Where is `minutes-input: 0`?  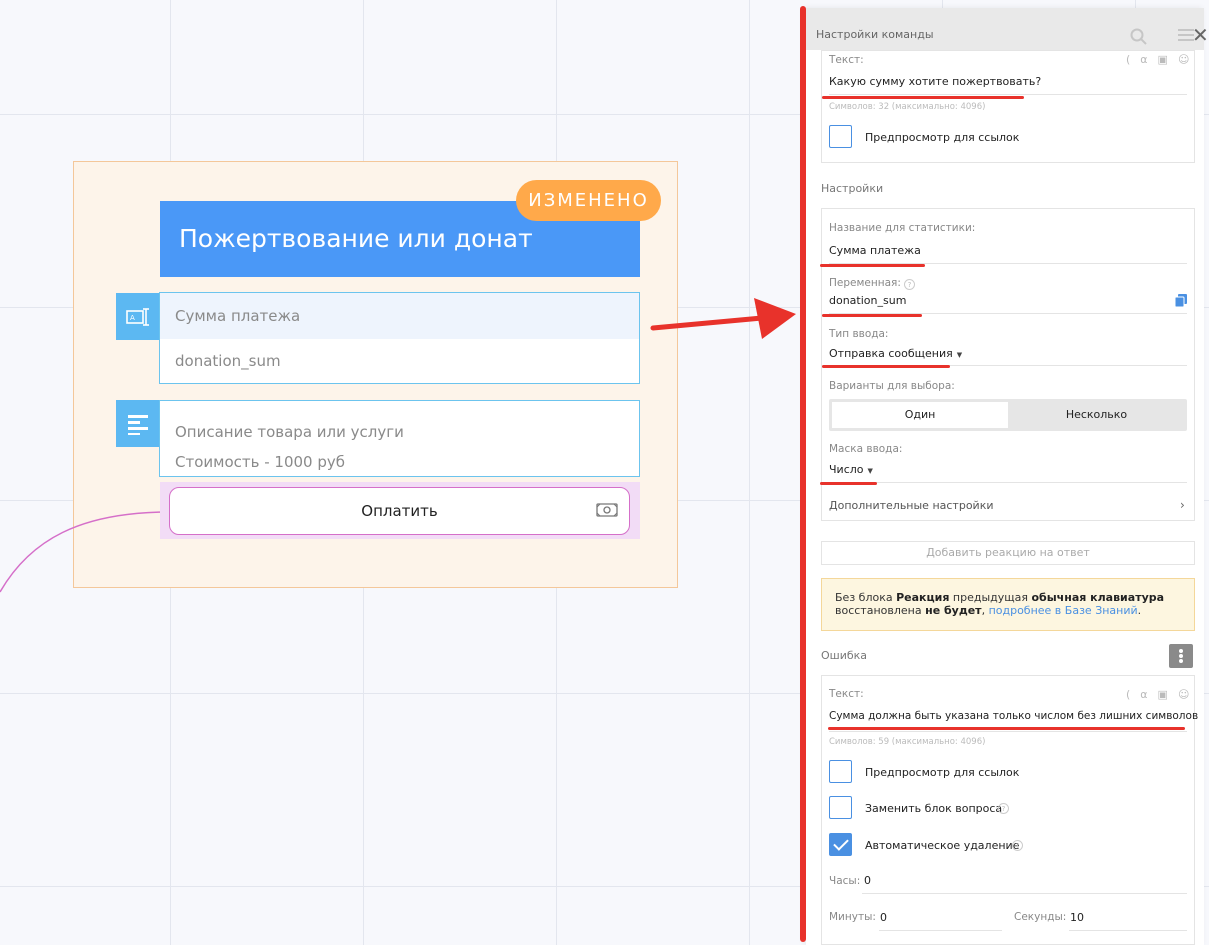
minutes-input: 0 is located at coordinates (883, 917).